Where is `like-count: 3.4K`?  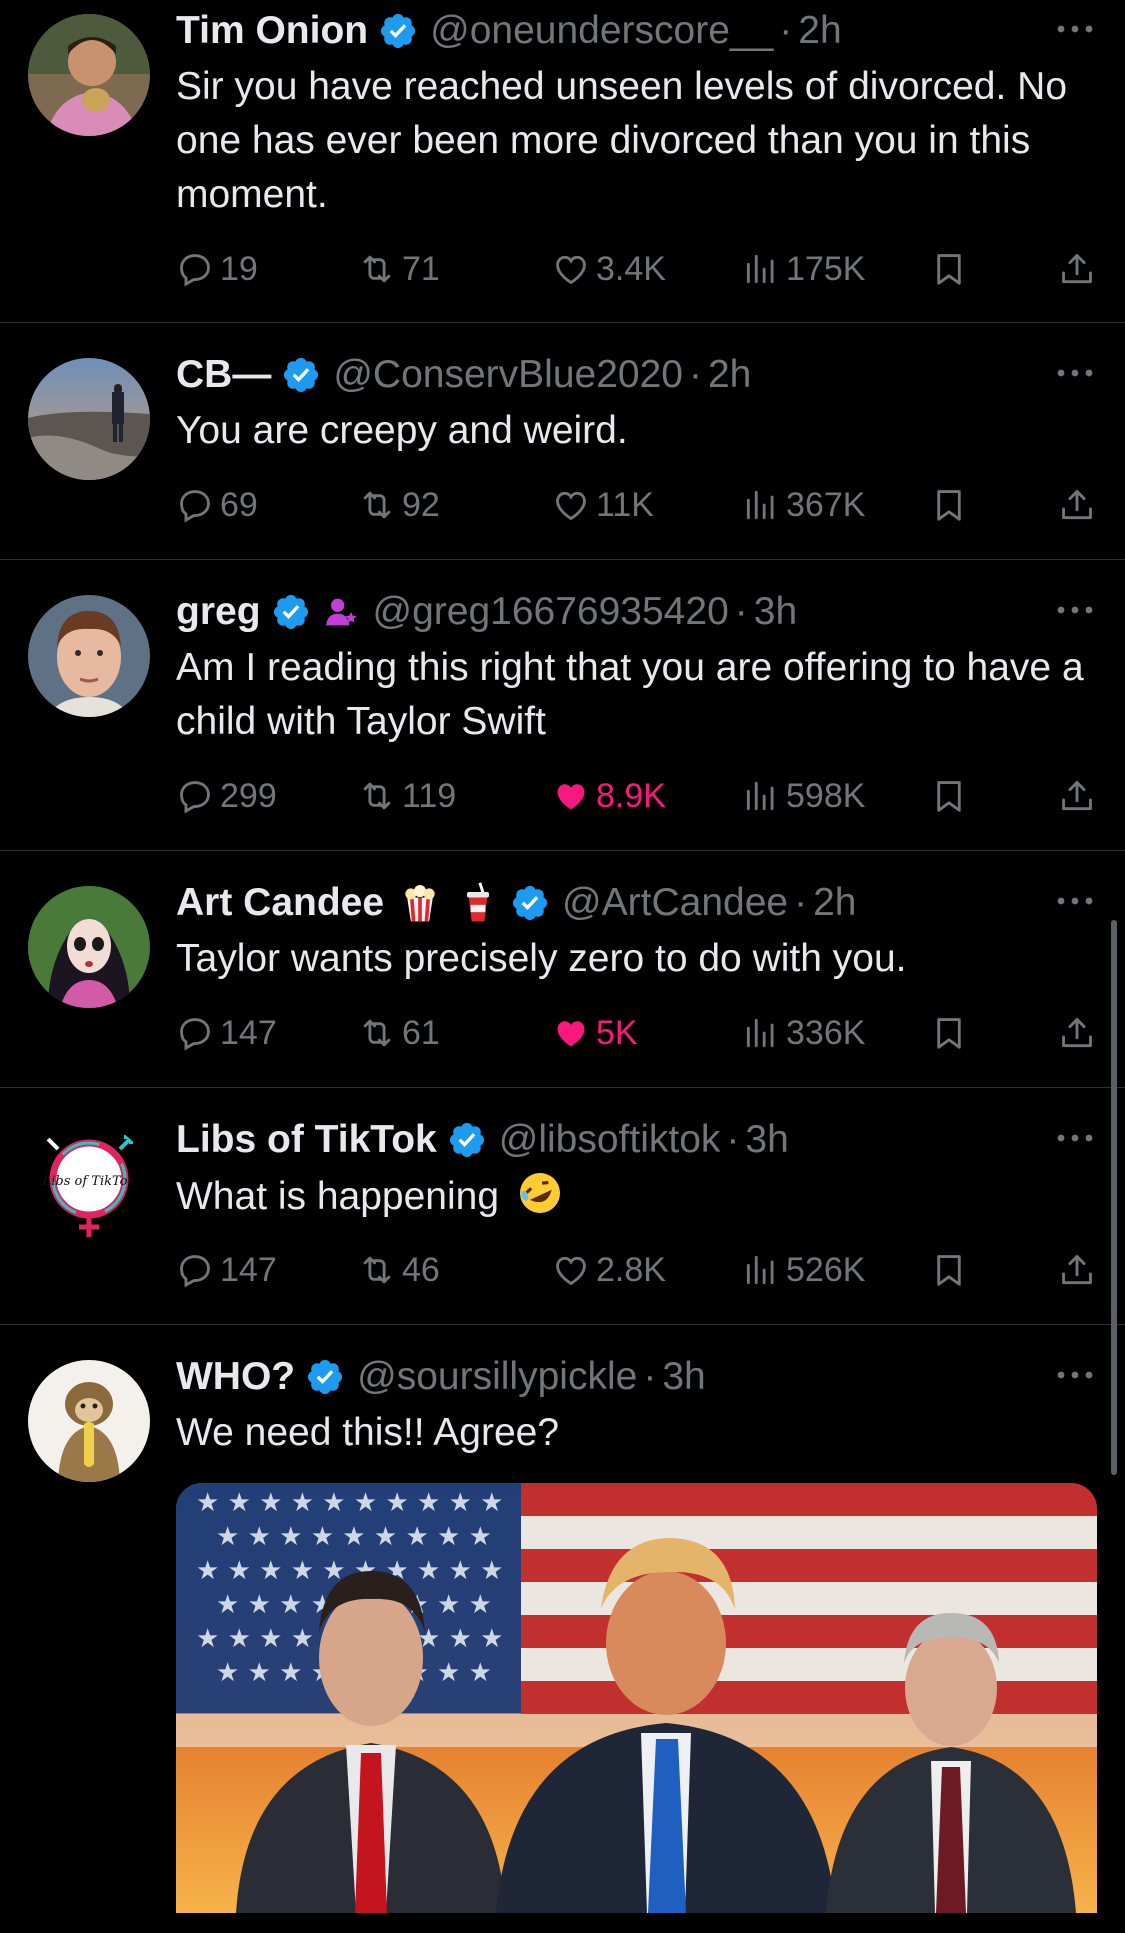 like-count: 3.4K is located at coordinates (631, 268).